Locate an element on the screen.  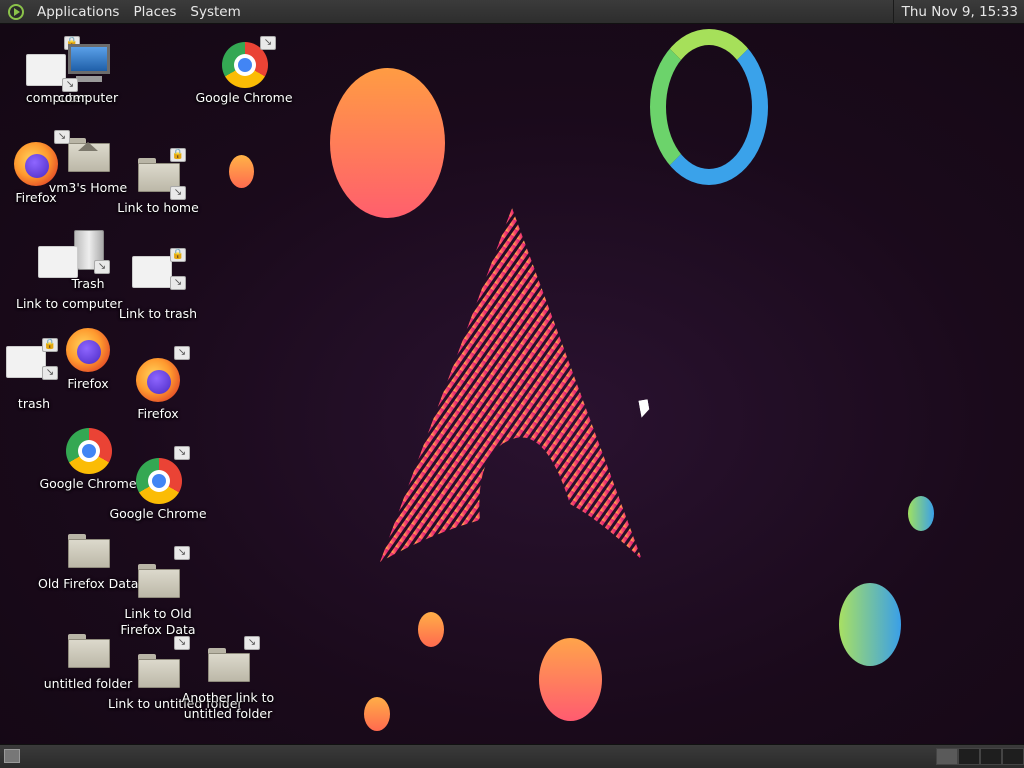
desktop-icon-google-chrome-3: ↘ Google Chrome is located at coordinates (158, 484).